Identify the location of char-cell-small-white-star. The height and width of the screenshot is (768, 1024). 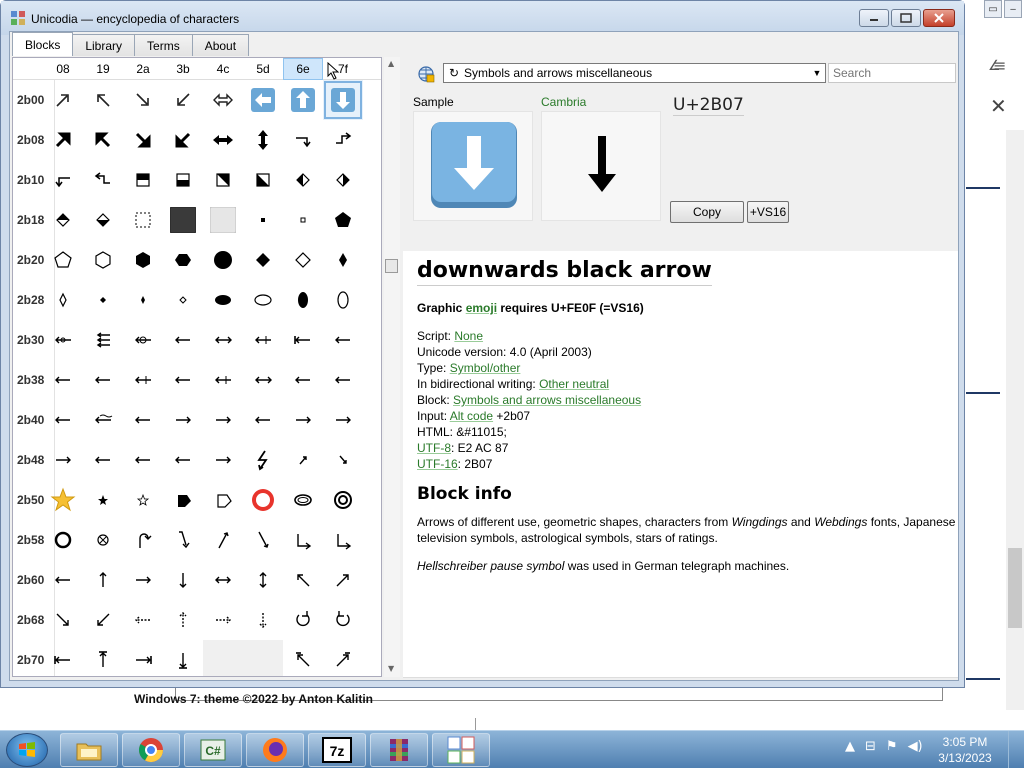
(143, 500).